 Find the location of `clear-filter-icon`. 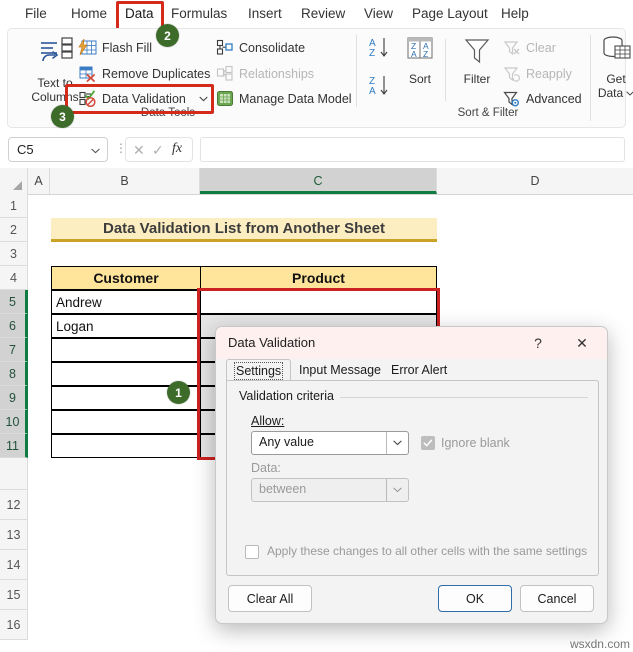

clear-filter-icon is located at coordinates (512, 48).